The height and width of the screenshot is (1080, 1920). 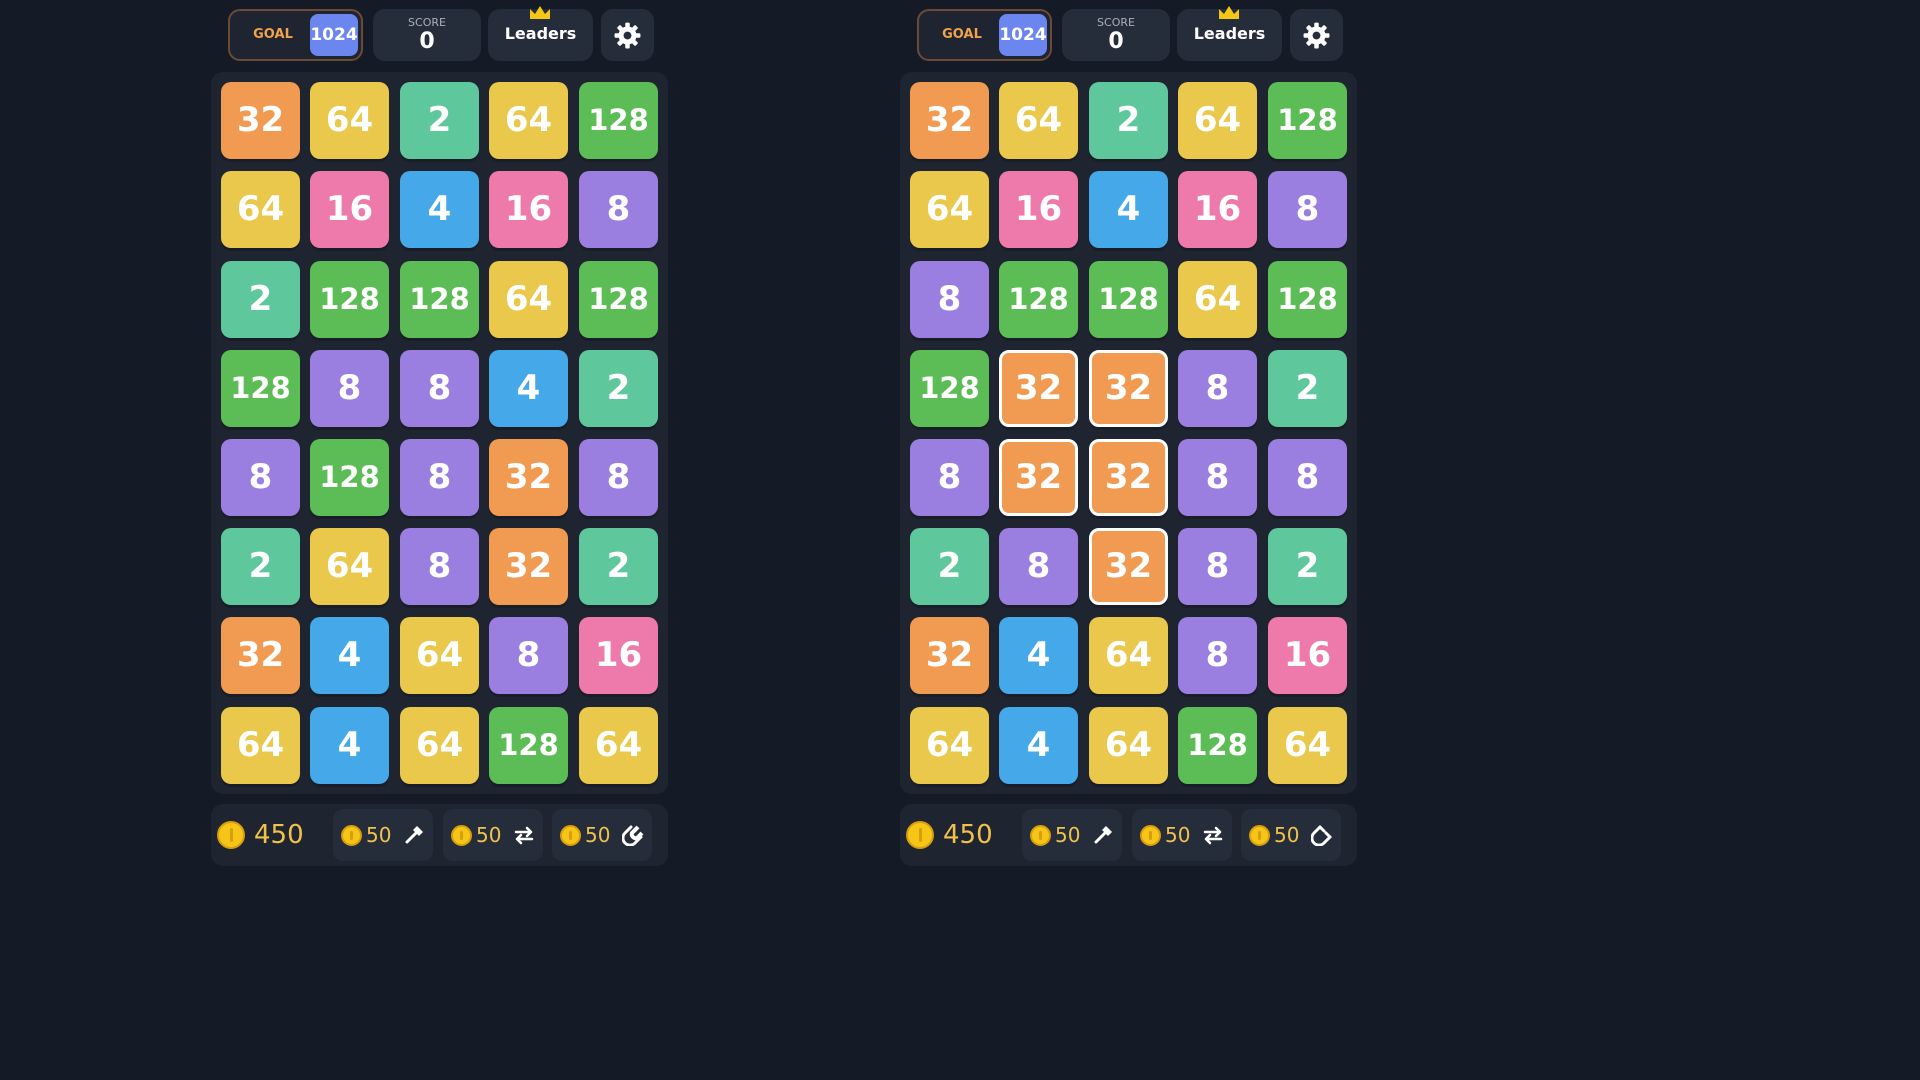 What do you see at coordinates (1116, 41) in the screenshot?
I see `score-value: 0` at bounding box center [1116, 41].